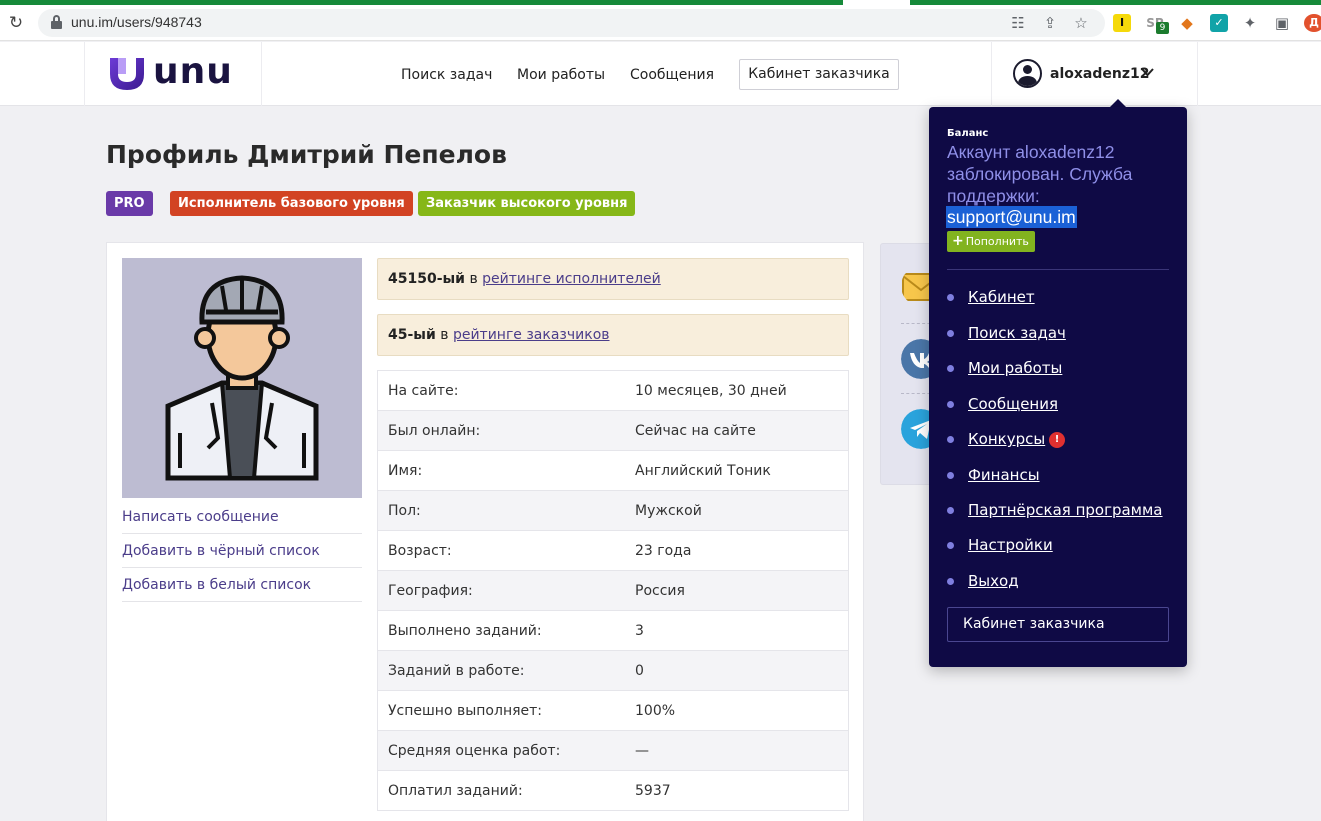  I want to click on menu-item-label: Выход, so click(993, 581).